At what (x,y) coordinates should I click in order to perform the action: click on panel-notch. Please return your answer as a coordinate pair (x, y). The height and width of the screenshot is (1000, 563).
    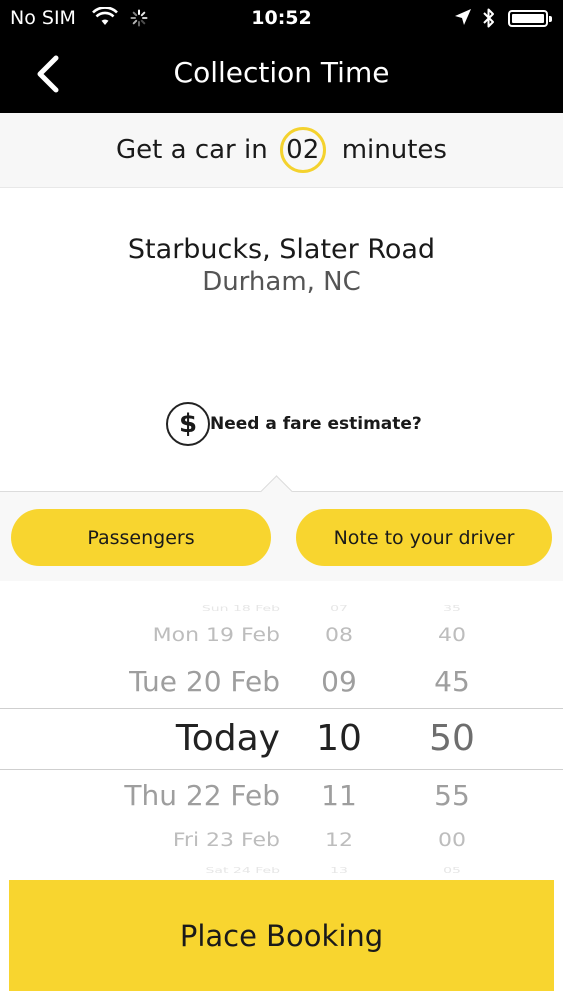
    Looking at the image, I should click on (276, 491).